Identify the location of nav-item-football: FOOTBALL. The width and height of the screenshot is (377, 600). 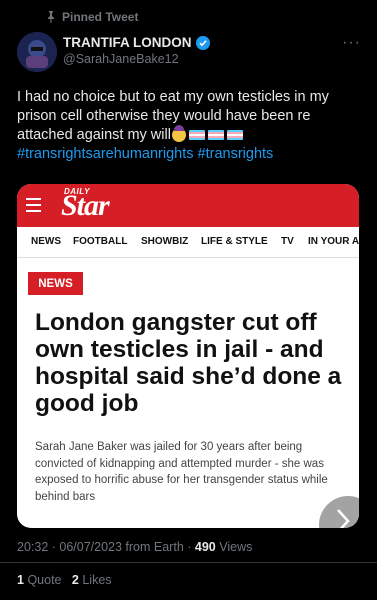
(100, 241).